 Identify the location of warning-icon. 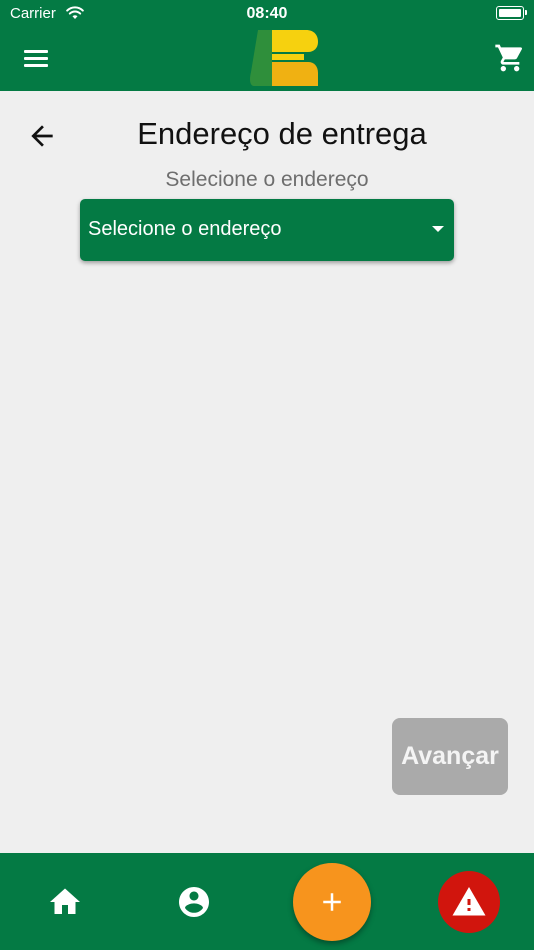
(469, 901).